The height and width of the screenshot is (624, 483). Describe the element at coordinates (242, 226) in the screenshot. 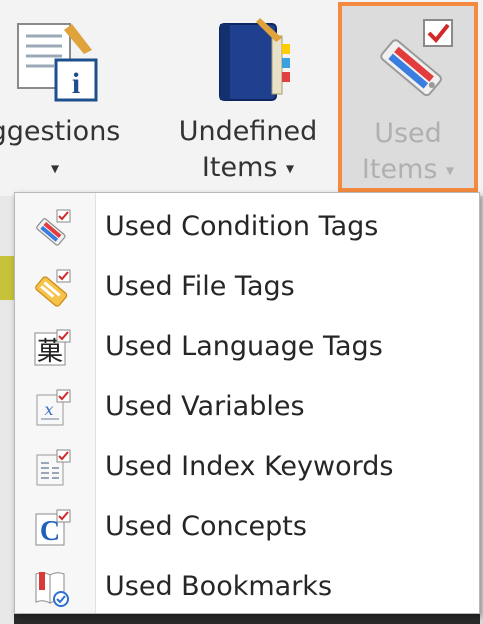

I see `menu-item-label: Used Condition Tags` at that location.